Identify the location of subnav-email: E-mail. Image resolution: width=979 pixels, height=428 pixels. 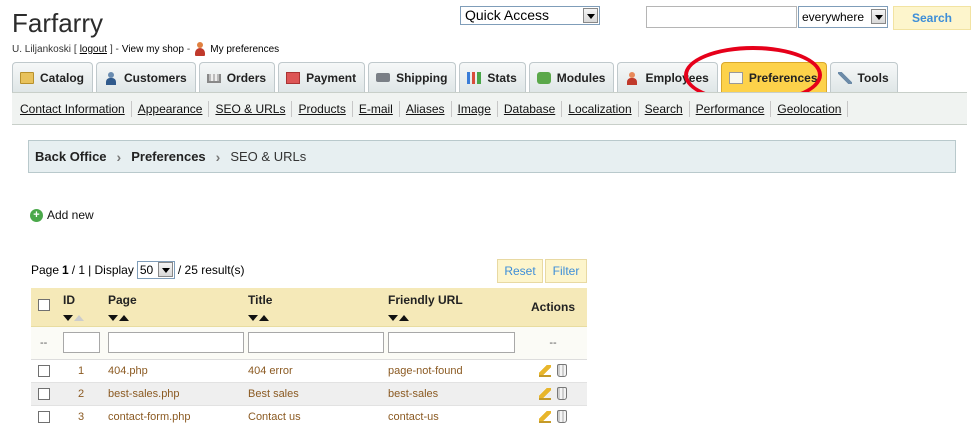
(376, 108).